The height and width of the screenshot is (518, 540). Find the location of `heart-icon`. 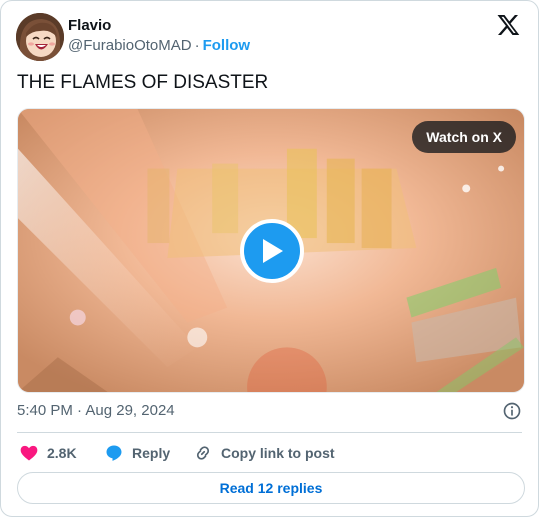

heart-icon is located at coordinates (29, 453).